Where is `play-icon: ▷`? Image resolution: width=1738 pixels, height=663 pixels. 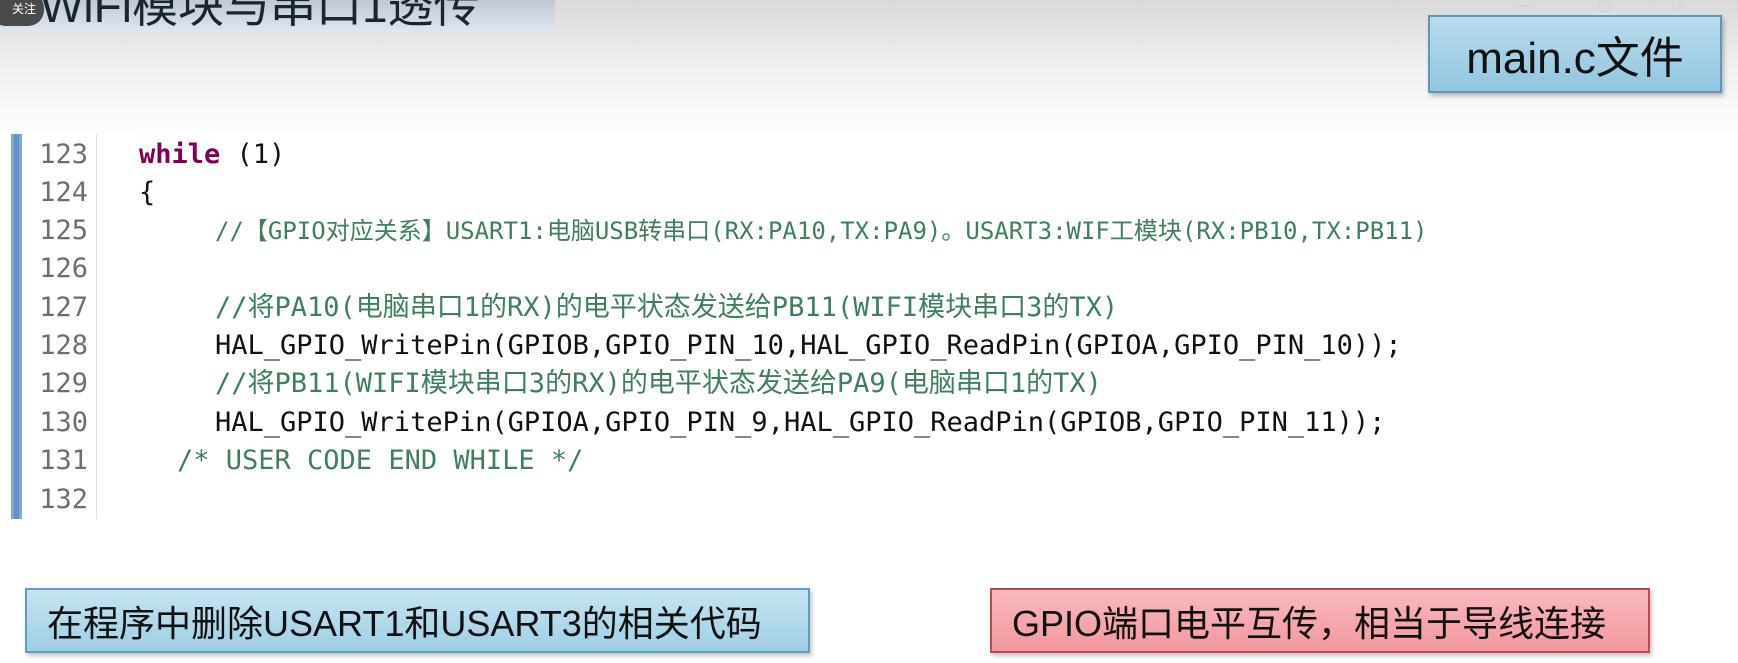
play-icon: ▷ is located at coordinates (1678, 7).